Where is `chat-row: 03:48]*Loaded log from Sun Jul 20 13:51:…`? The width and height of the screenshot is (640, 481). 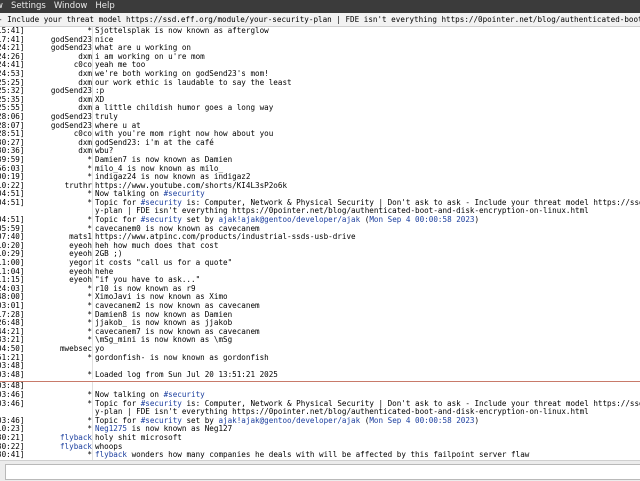
chat-row: 03:48]*Loaded log from Sun Jul 20 13:51:… is located at coordinates (320, 375).